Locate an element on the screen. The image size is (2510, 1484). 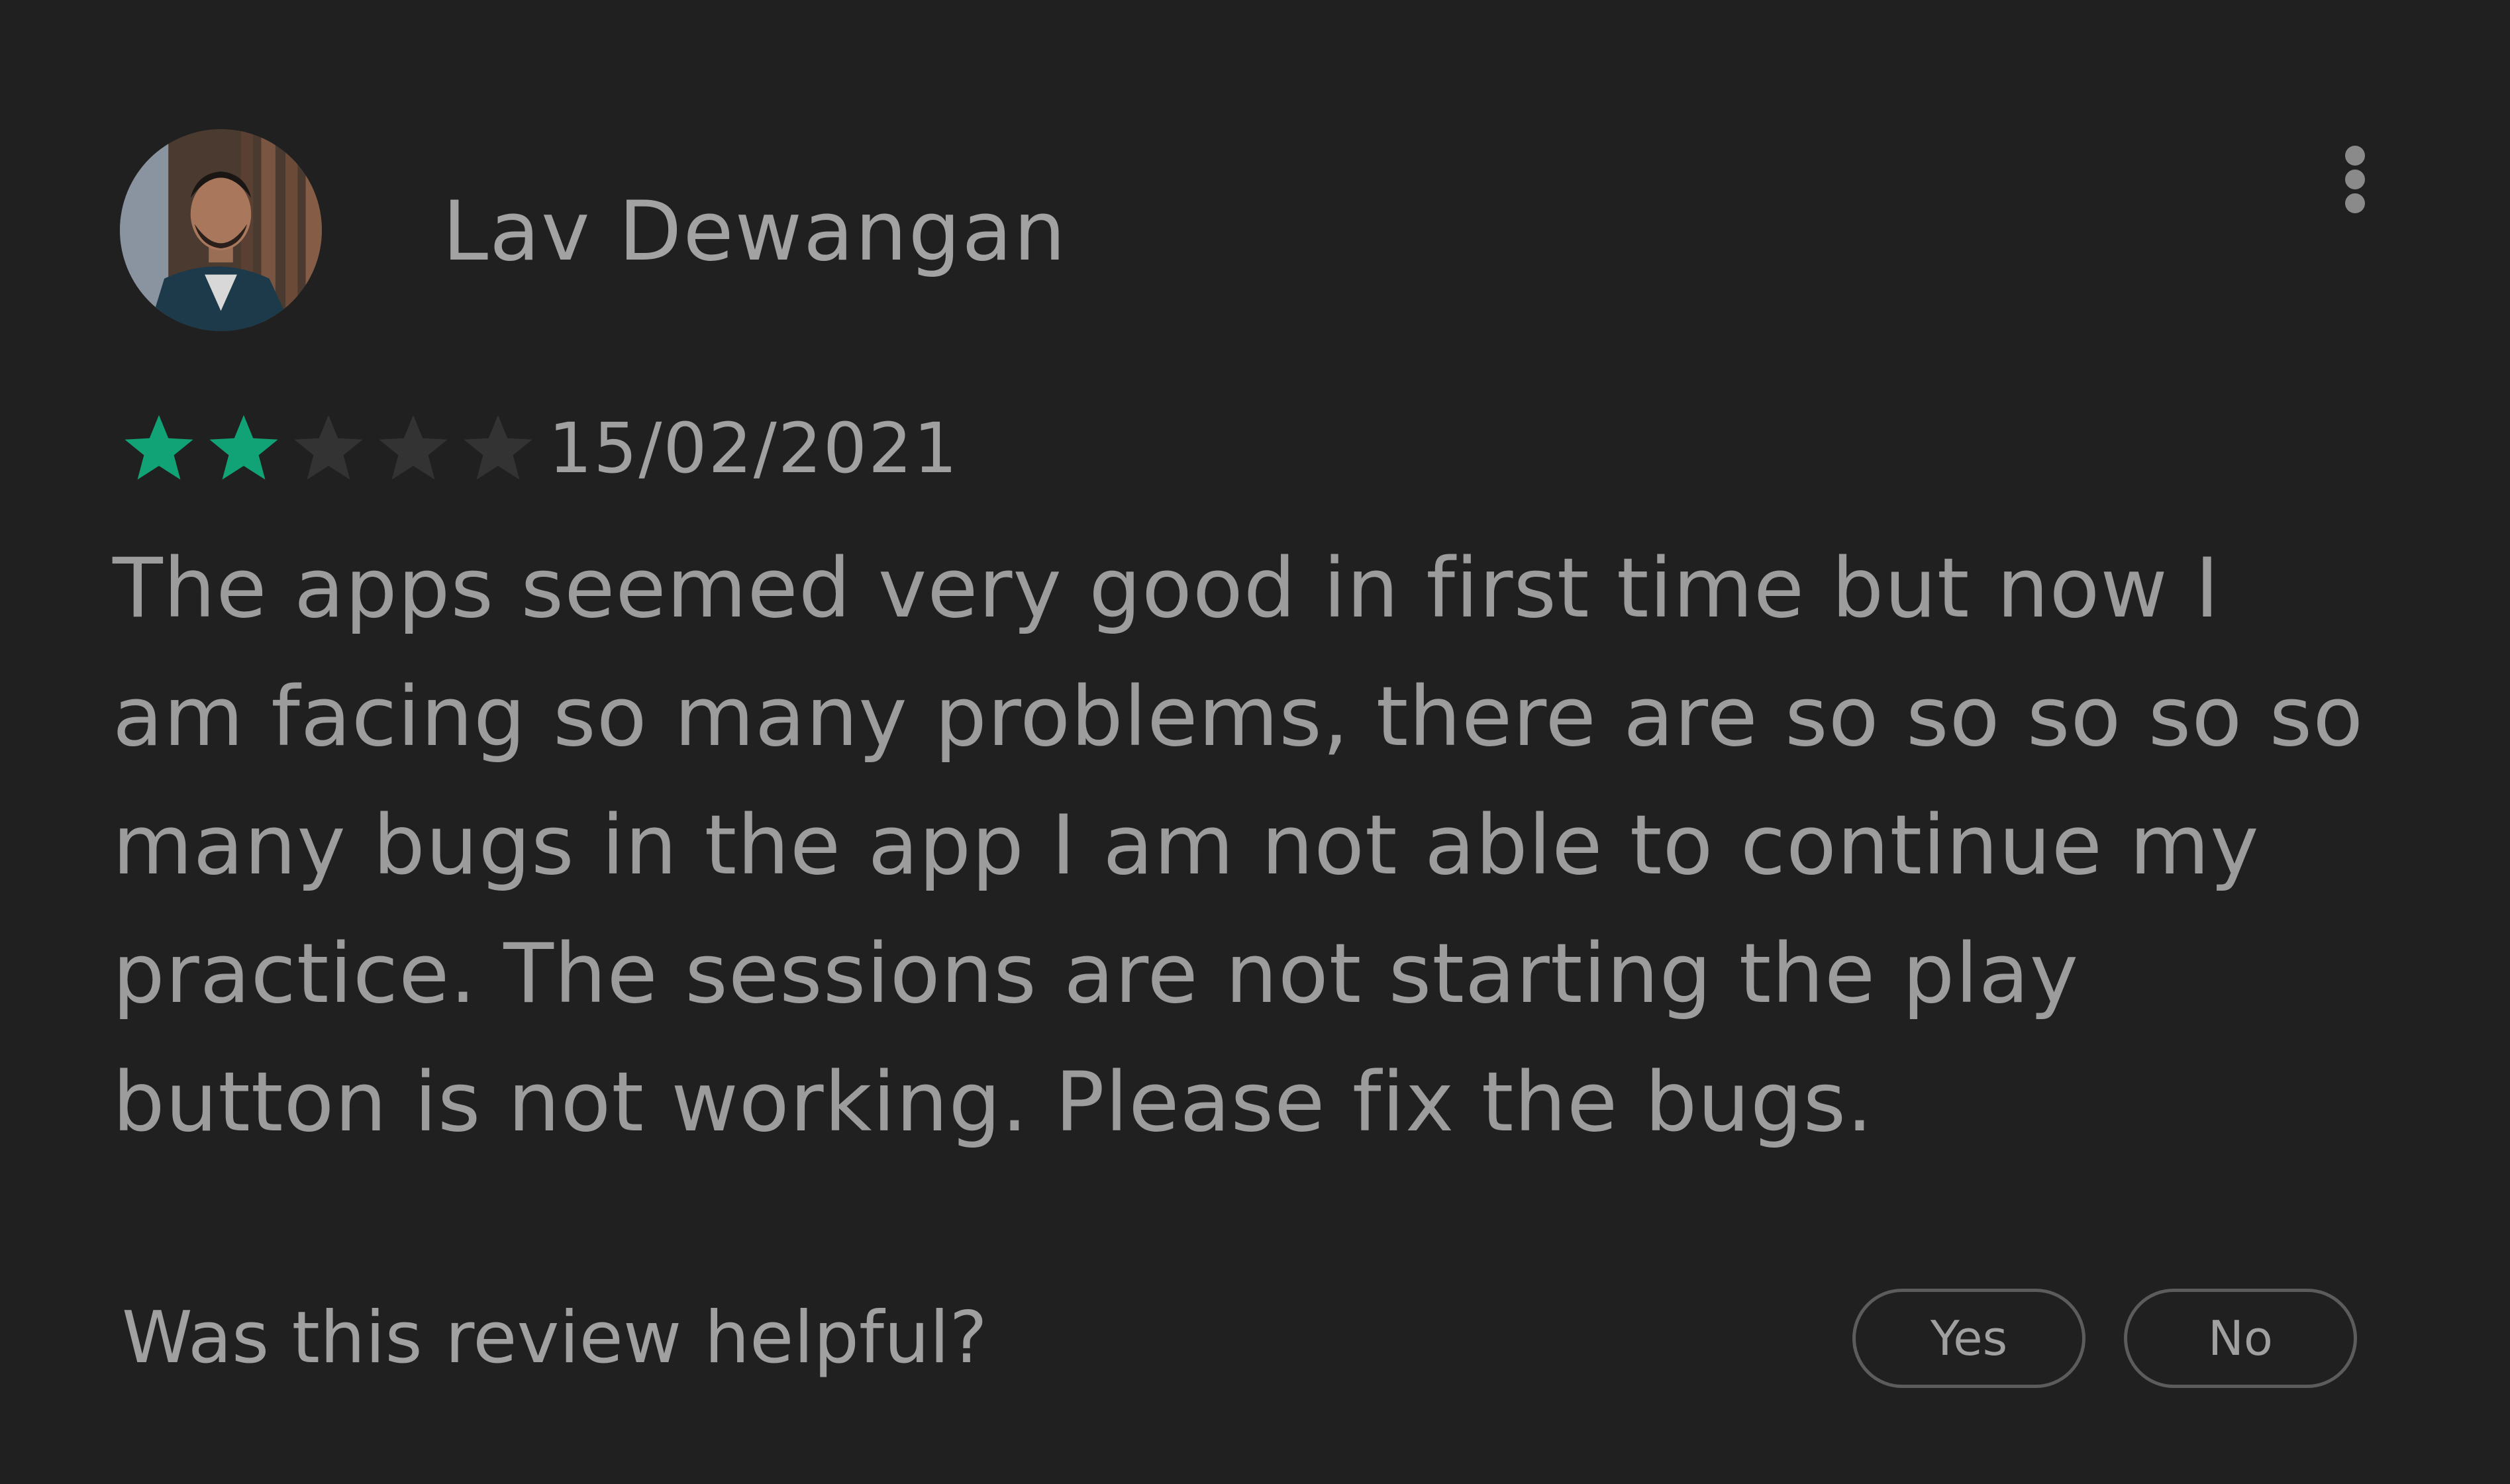
star-rating is located at coordinates (332, 448).